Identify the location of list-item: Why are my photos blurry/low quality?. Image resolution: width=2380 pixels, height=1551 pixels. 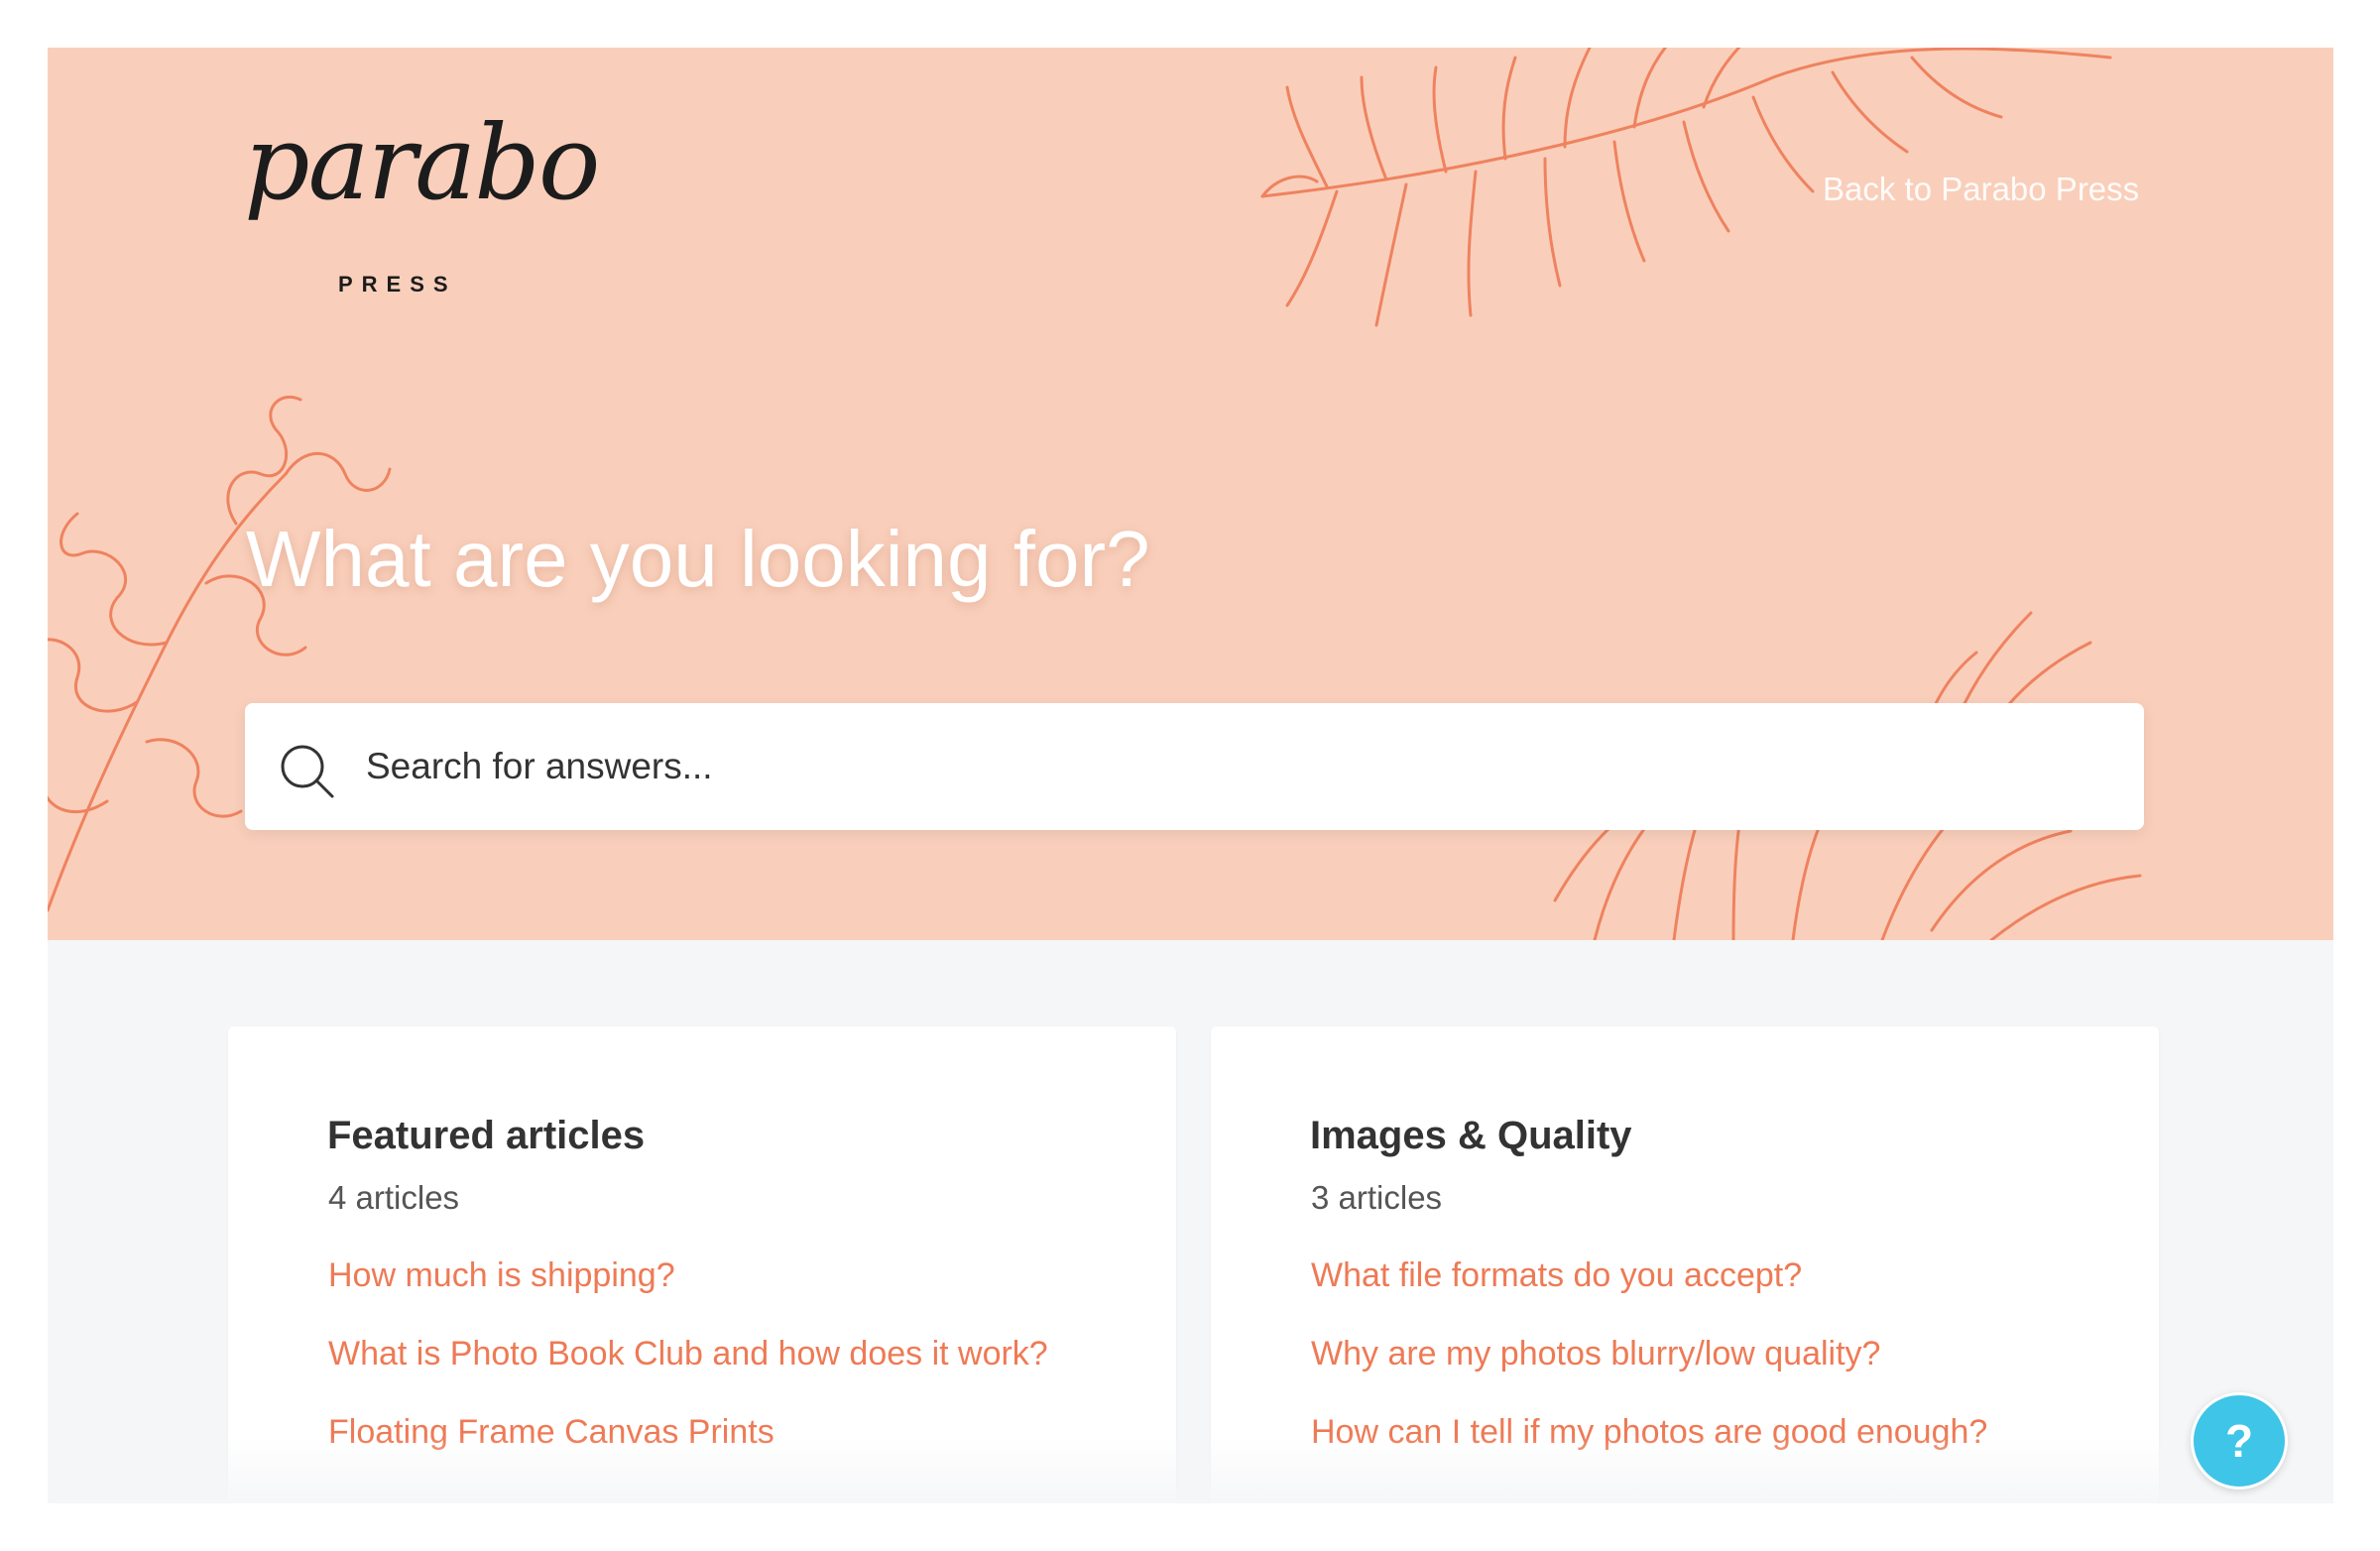
(1649, 1374).